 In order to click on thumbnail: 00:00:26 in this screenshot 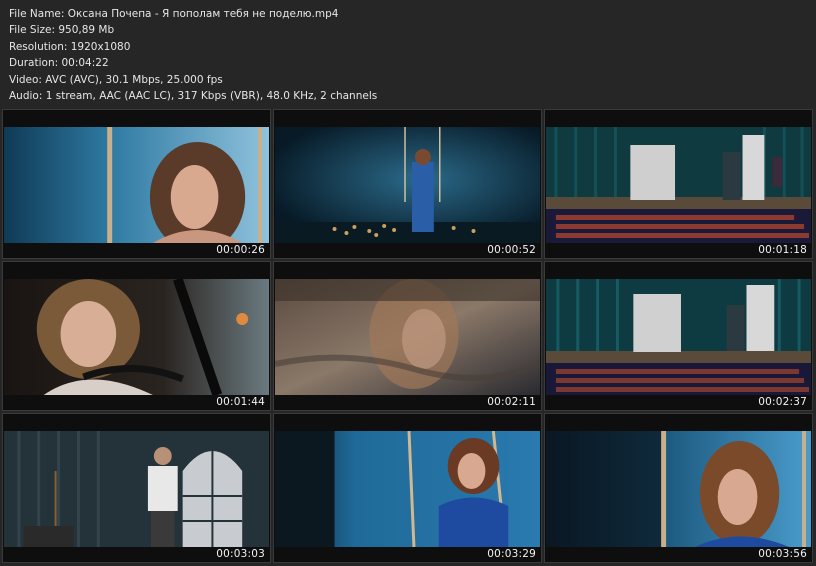, I will do `click(136, 184)`.